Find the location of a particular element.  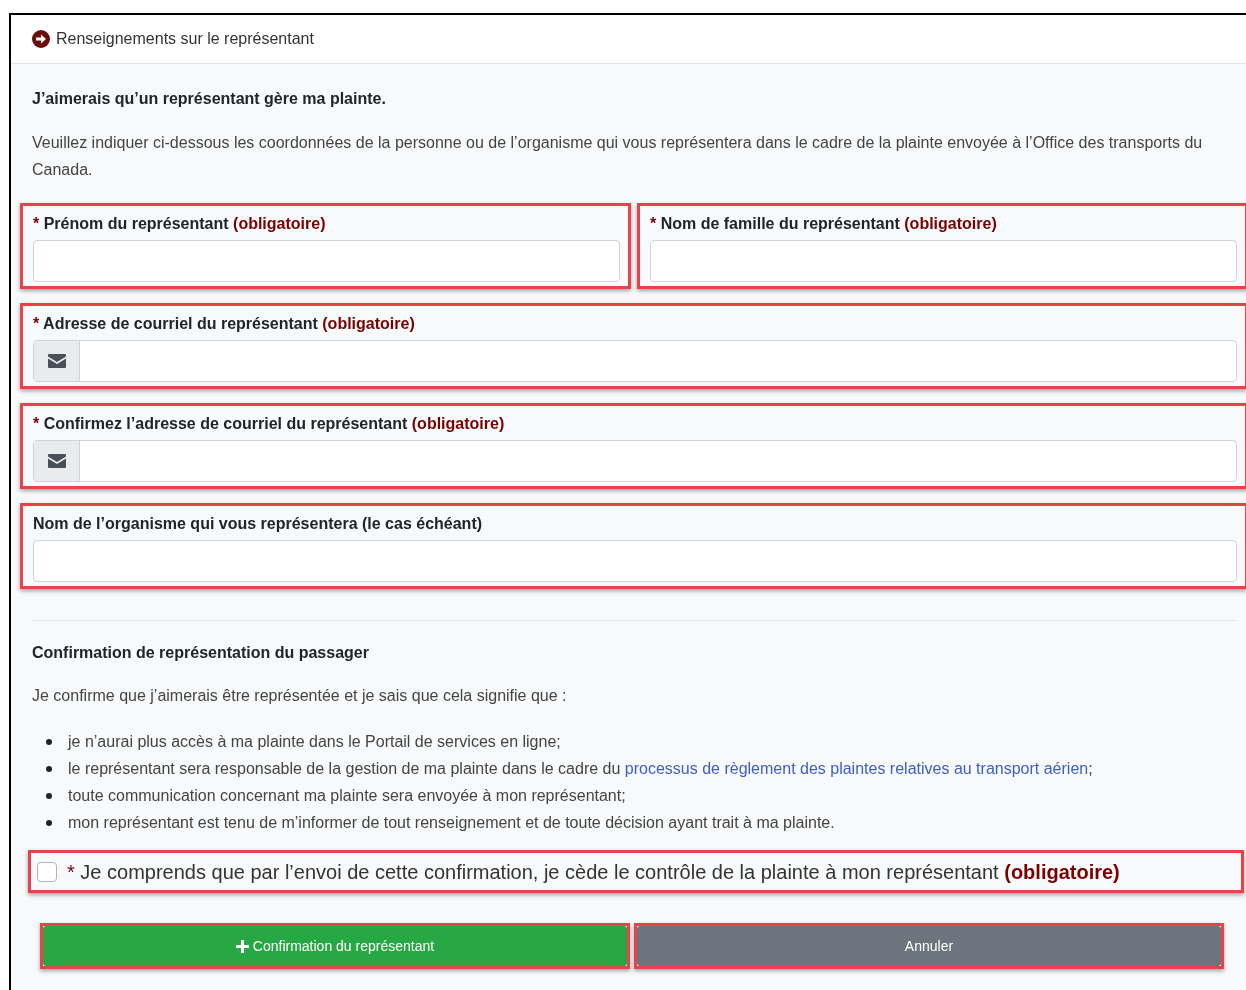

field-label: Nom de l’organisme qui vous représentera (le cas échéant) is located at coordinates (258, 524).